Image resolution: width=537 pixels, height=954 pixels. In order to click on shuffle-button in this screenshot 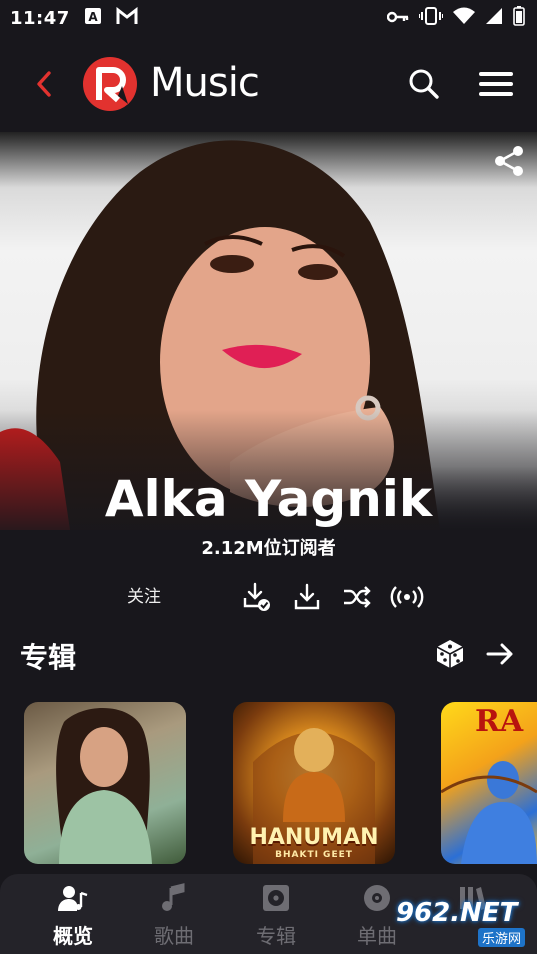, I will do `click(357, 597)`.